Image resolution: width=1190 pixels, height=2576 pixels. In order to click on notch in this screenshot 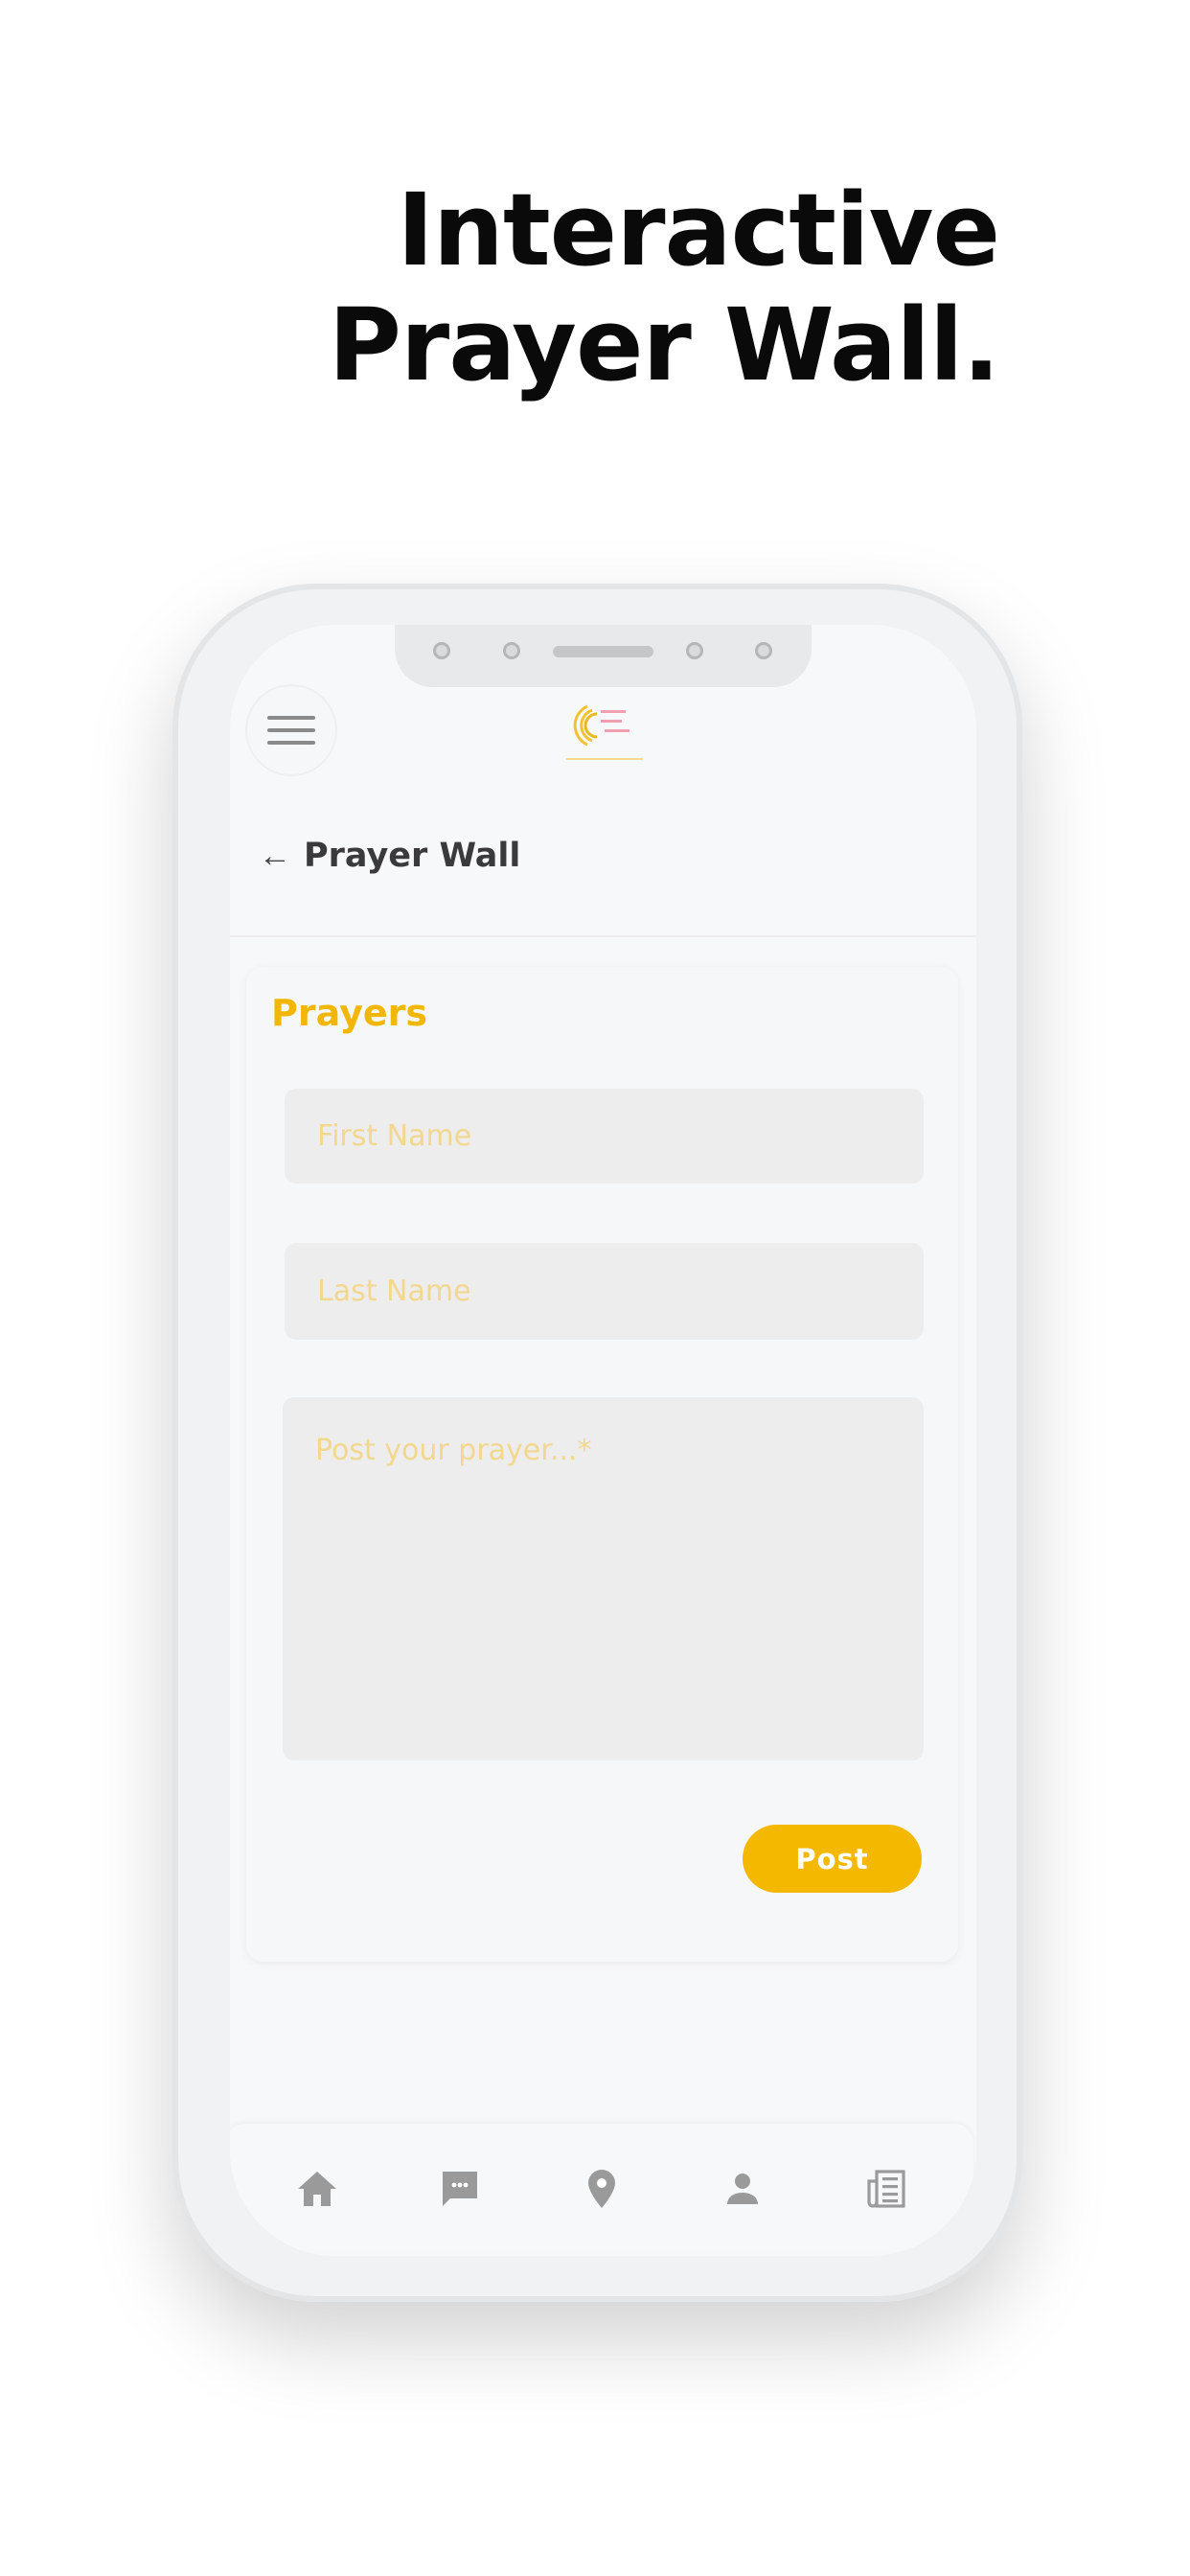, I will do `click(604, 656)`.